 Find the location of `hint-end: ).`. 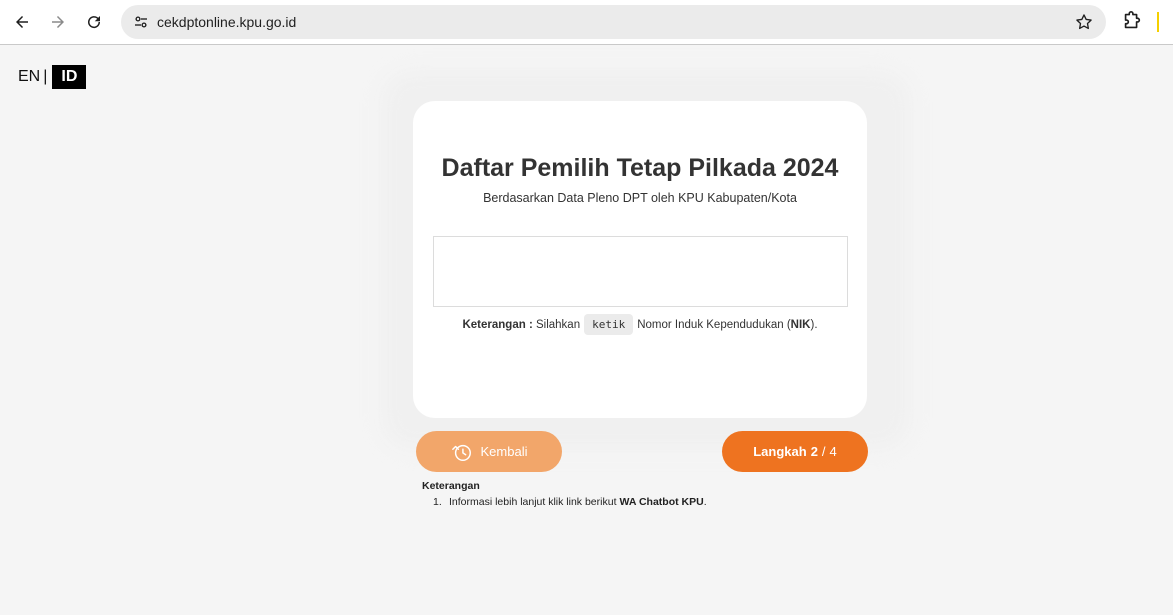

hint-end: ). is located at coordinates (814, 324).